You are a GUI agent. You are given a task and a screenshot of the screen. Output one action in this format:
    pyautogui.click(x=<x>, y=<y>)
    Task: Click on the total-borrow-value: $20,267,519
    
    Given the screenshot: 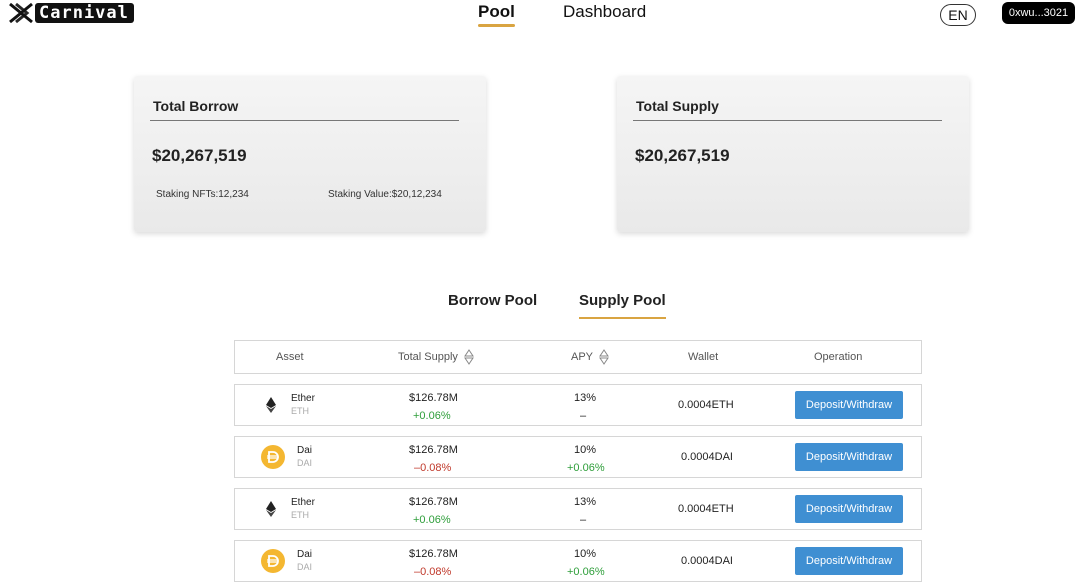 What is the action you would take?
    pyautogui.click(x=199, y=155)
    